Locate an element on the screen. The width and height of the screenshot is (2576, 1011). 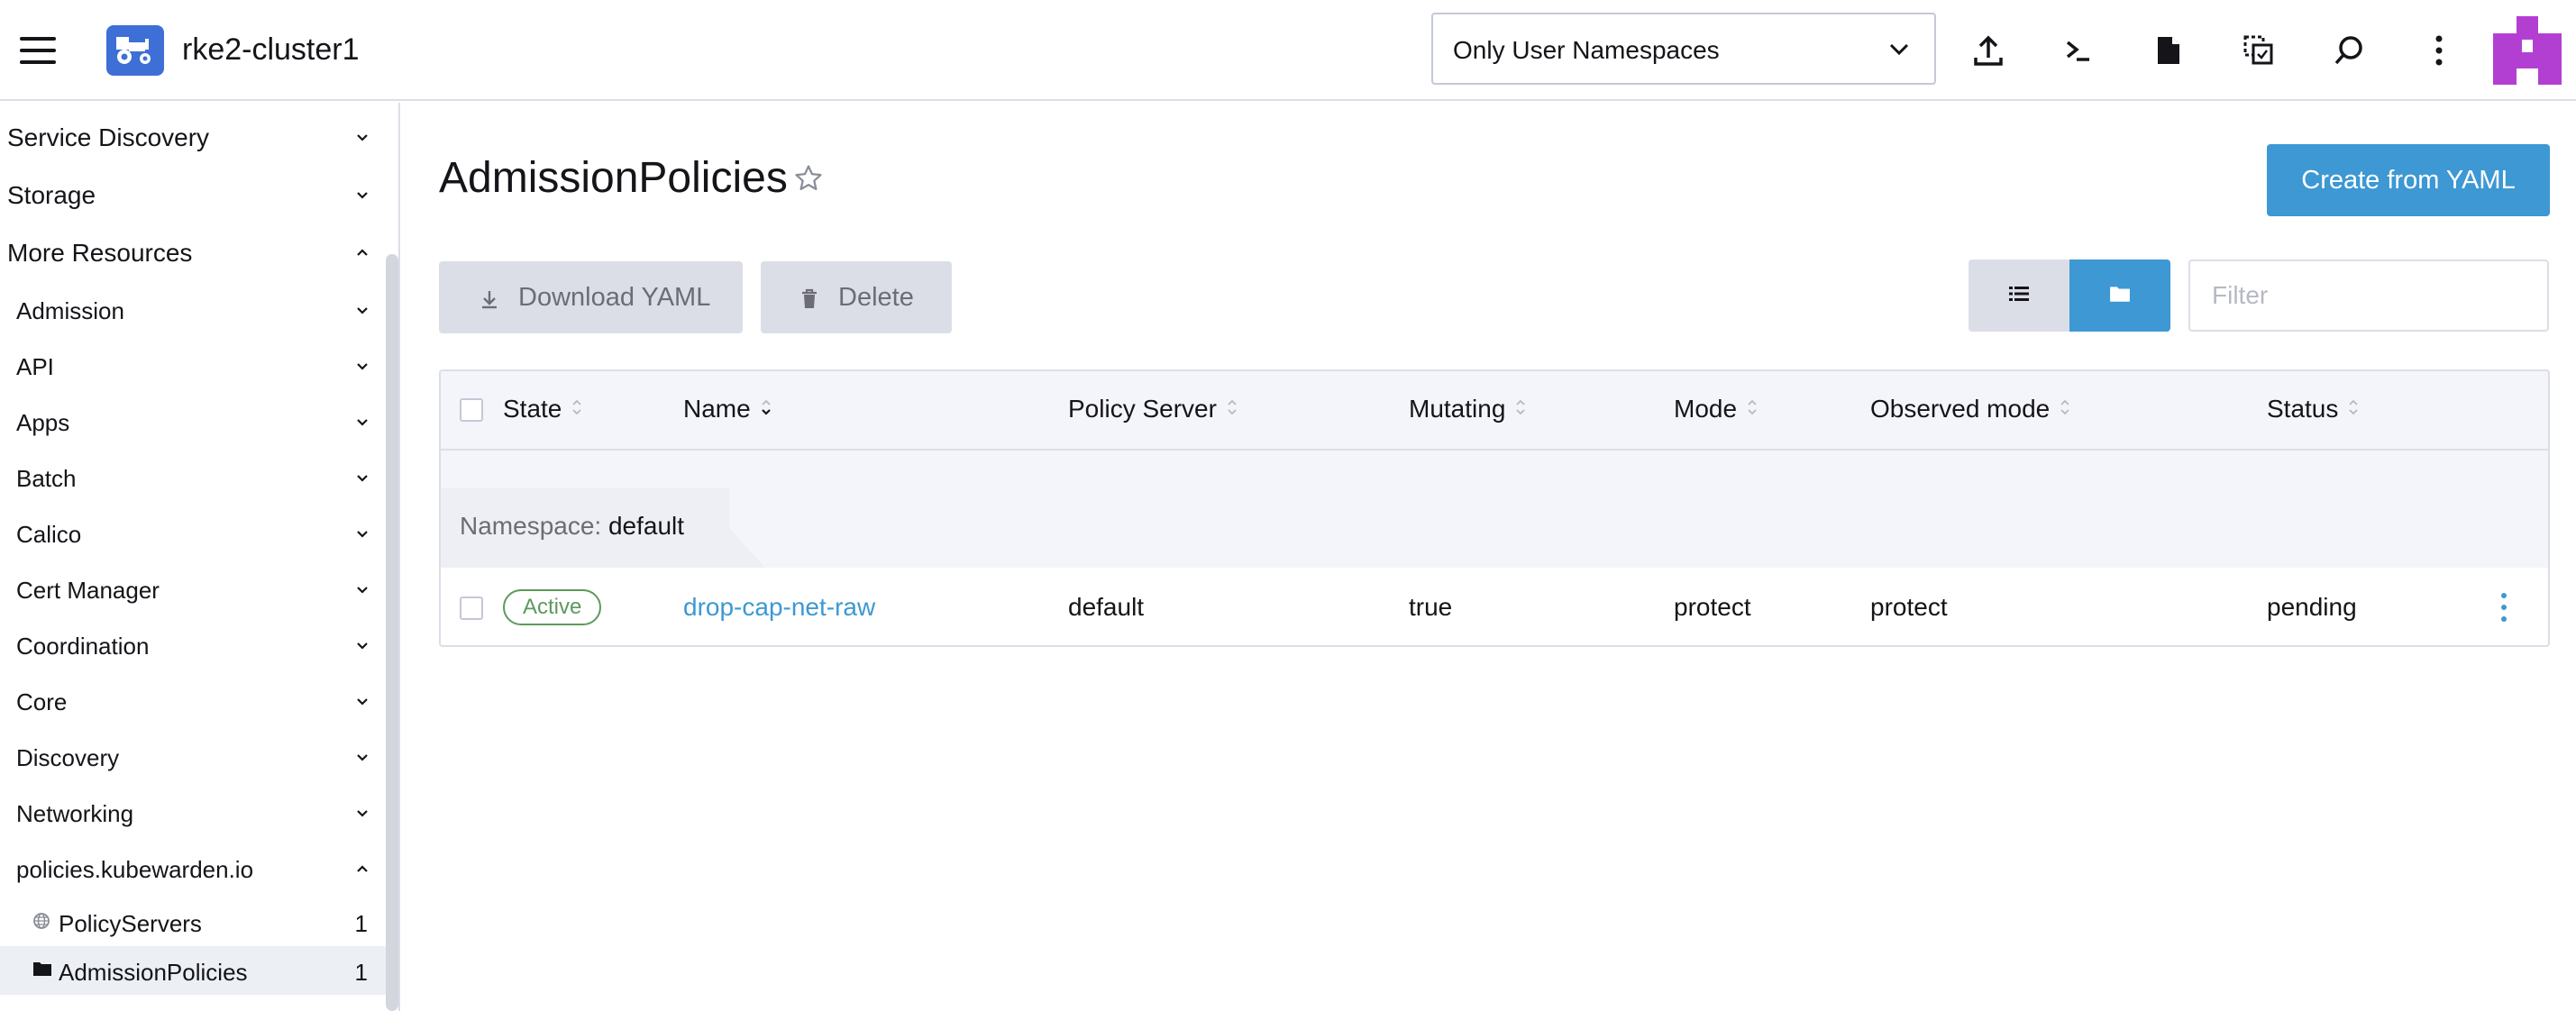
delete-label: Delete is located at coordinates (876, 297).